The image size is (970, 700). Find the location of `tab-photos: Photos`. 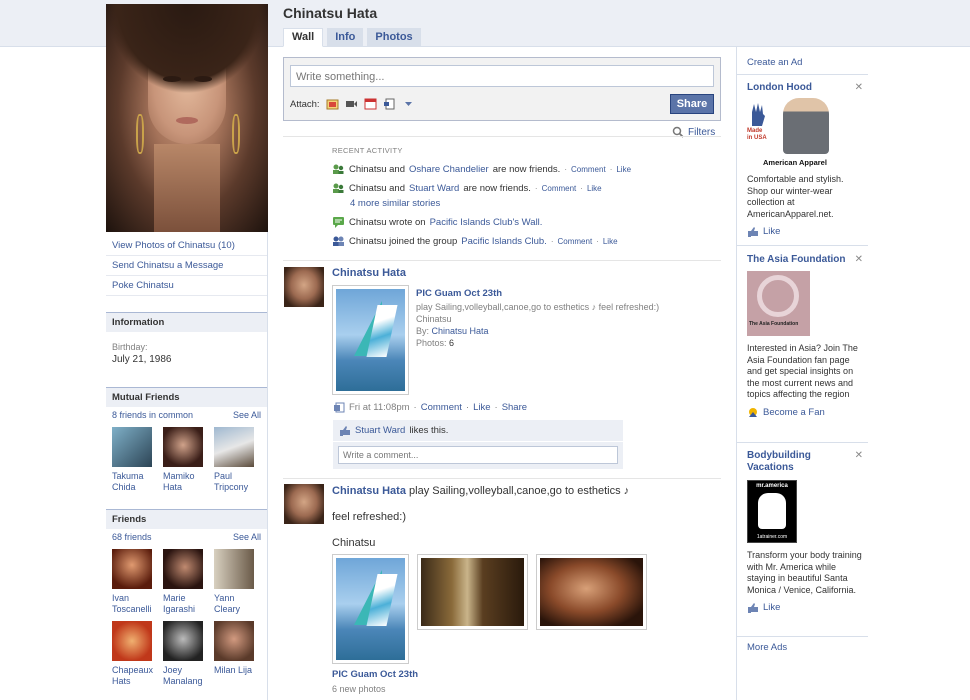

tab-photos: Photos is located at coordinates (394, 37).